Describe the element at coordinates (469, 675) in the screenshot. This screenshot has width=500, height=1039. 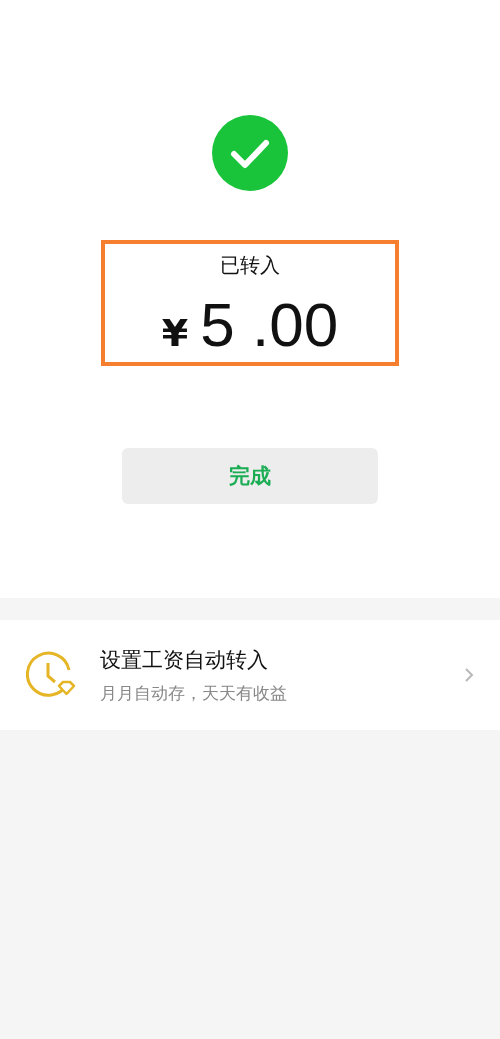
I see `chevron-right-icon` at that location.